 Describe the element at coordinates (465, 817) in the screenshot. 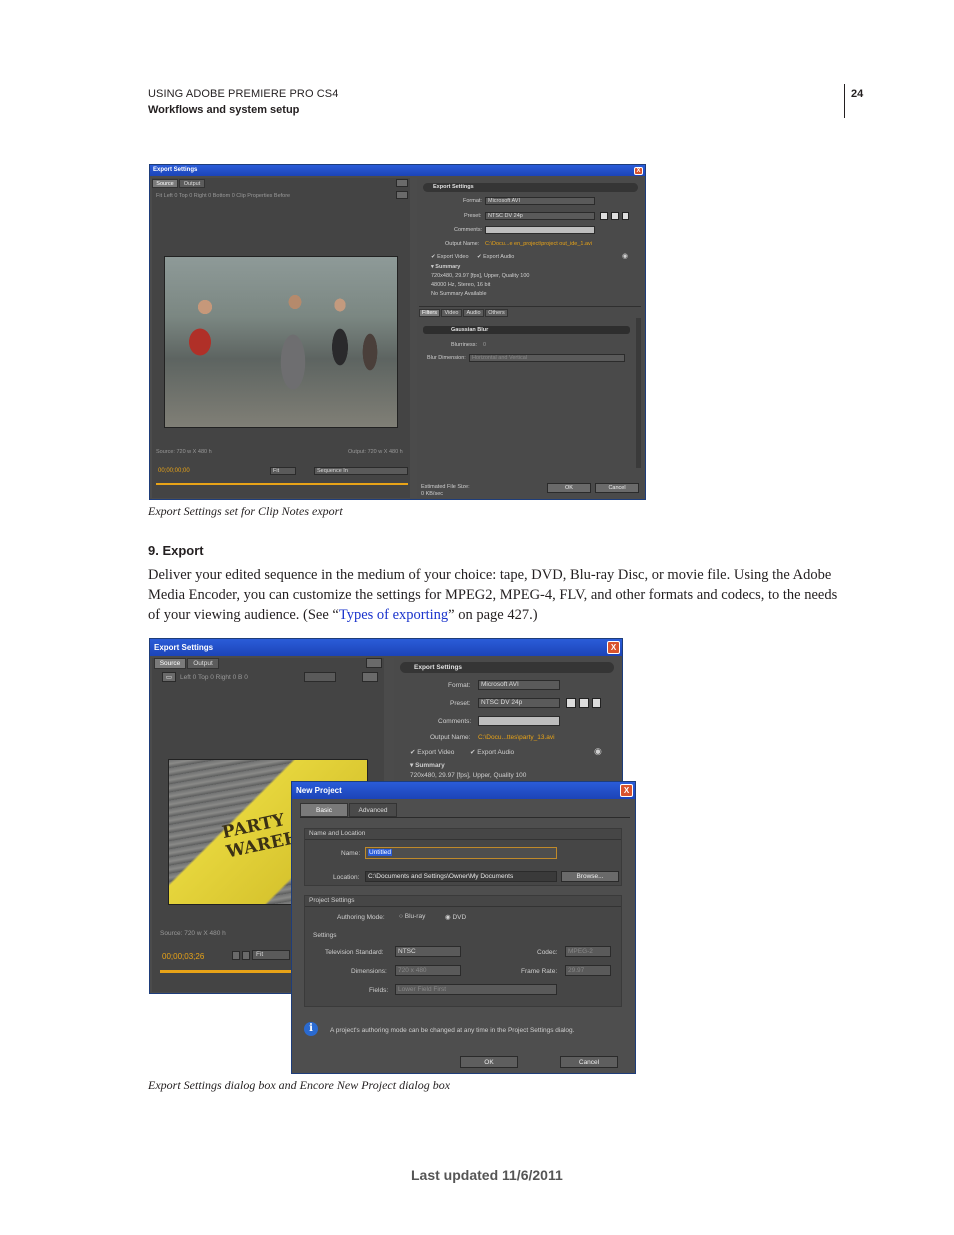

I see `tab-divider` at that location.